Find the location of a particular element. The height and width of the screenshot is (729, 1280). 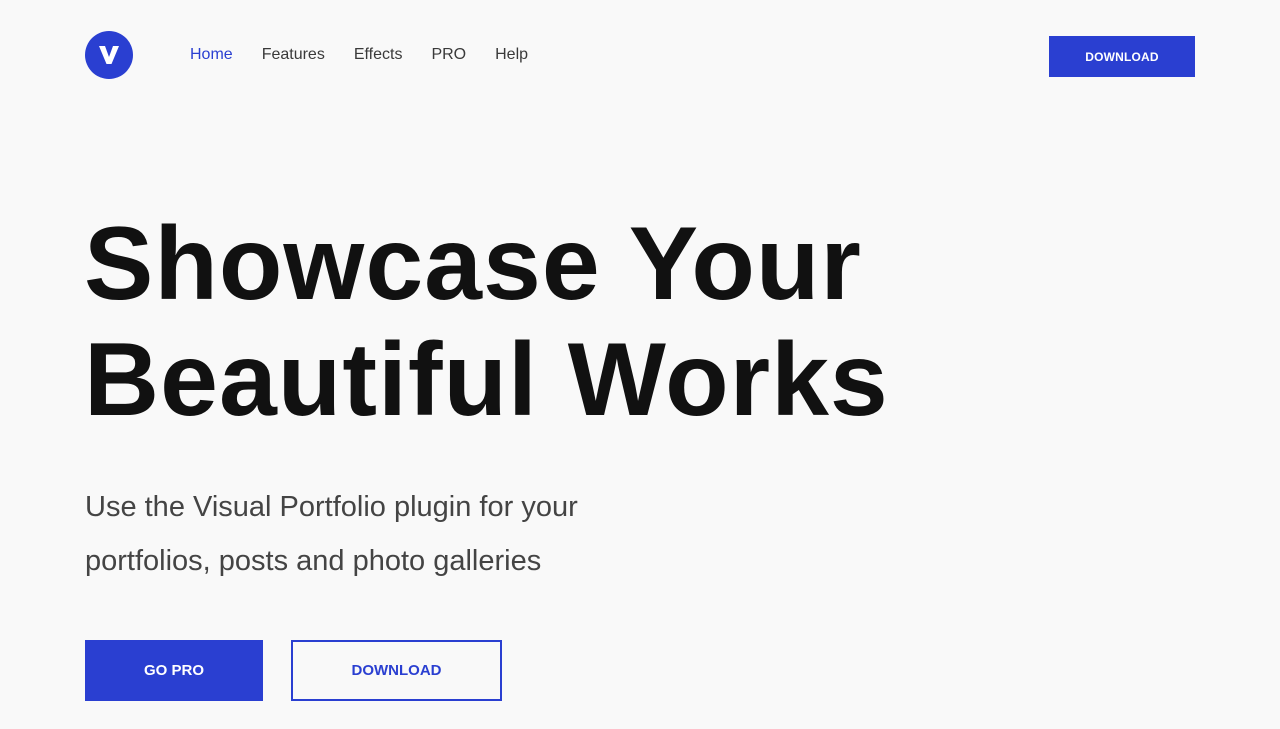

site-logo is located at coordinates (109, 55).